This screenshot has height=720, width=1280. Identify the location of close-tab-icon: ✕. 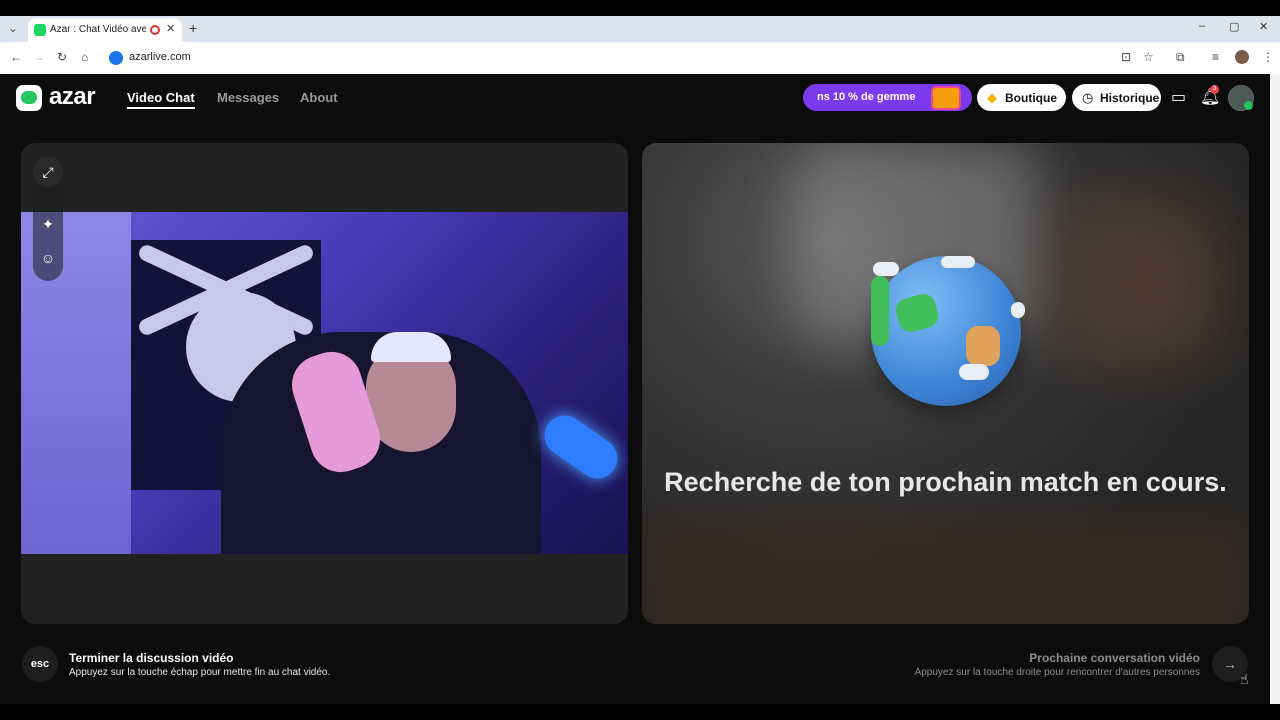
(170, 28).